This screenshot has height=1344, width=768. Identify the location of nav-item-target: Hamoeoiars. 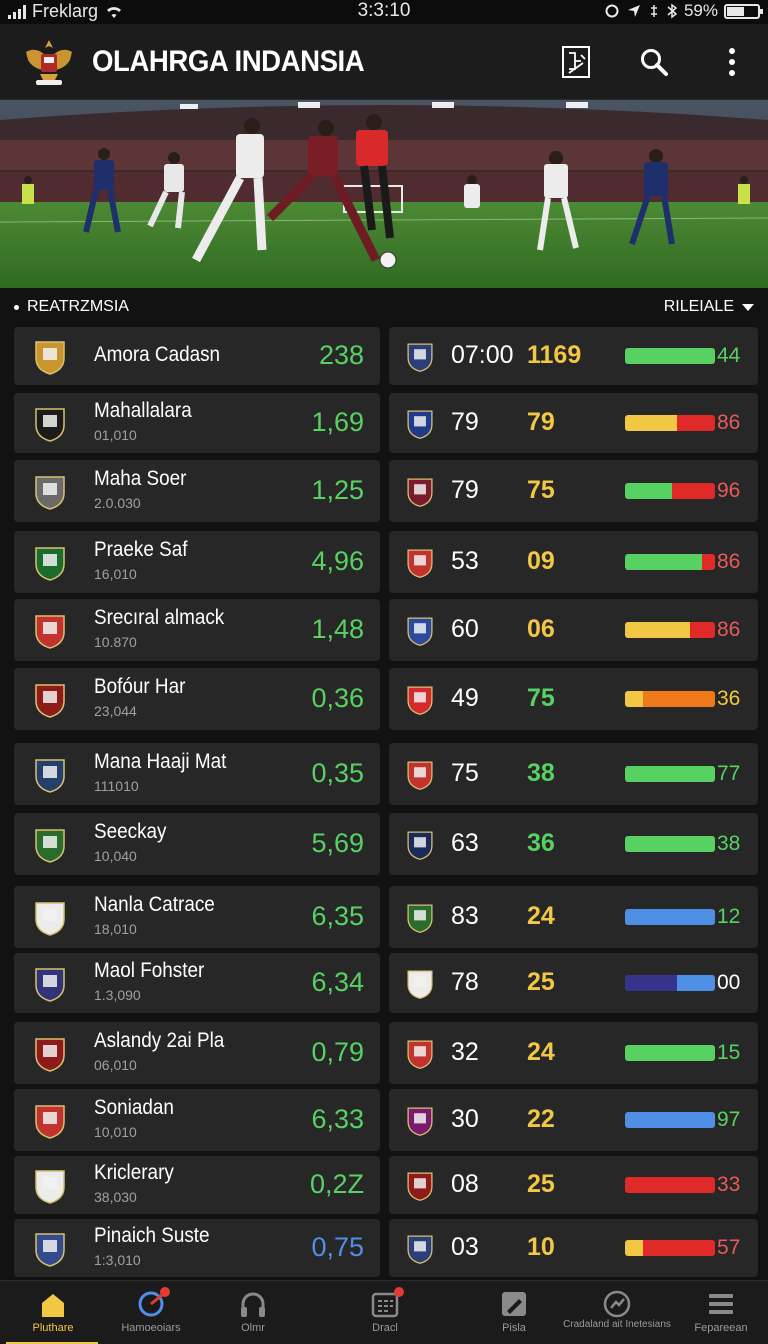
(151, 1312).